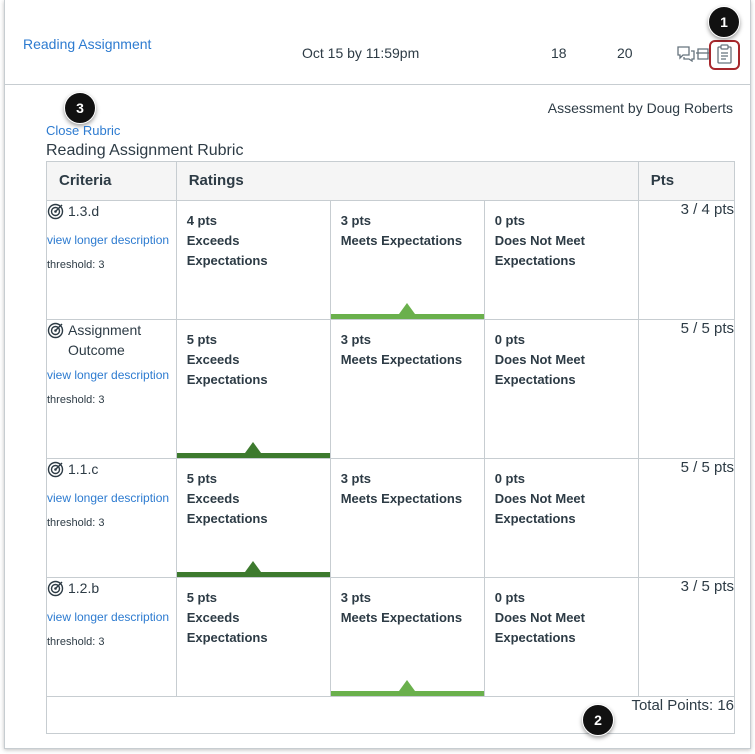  I want to click on close-rubric-link: Close Rubric, so click(83, 130).